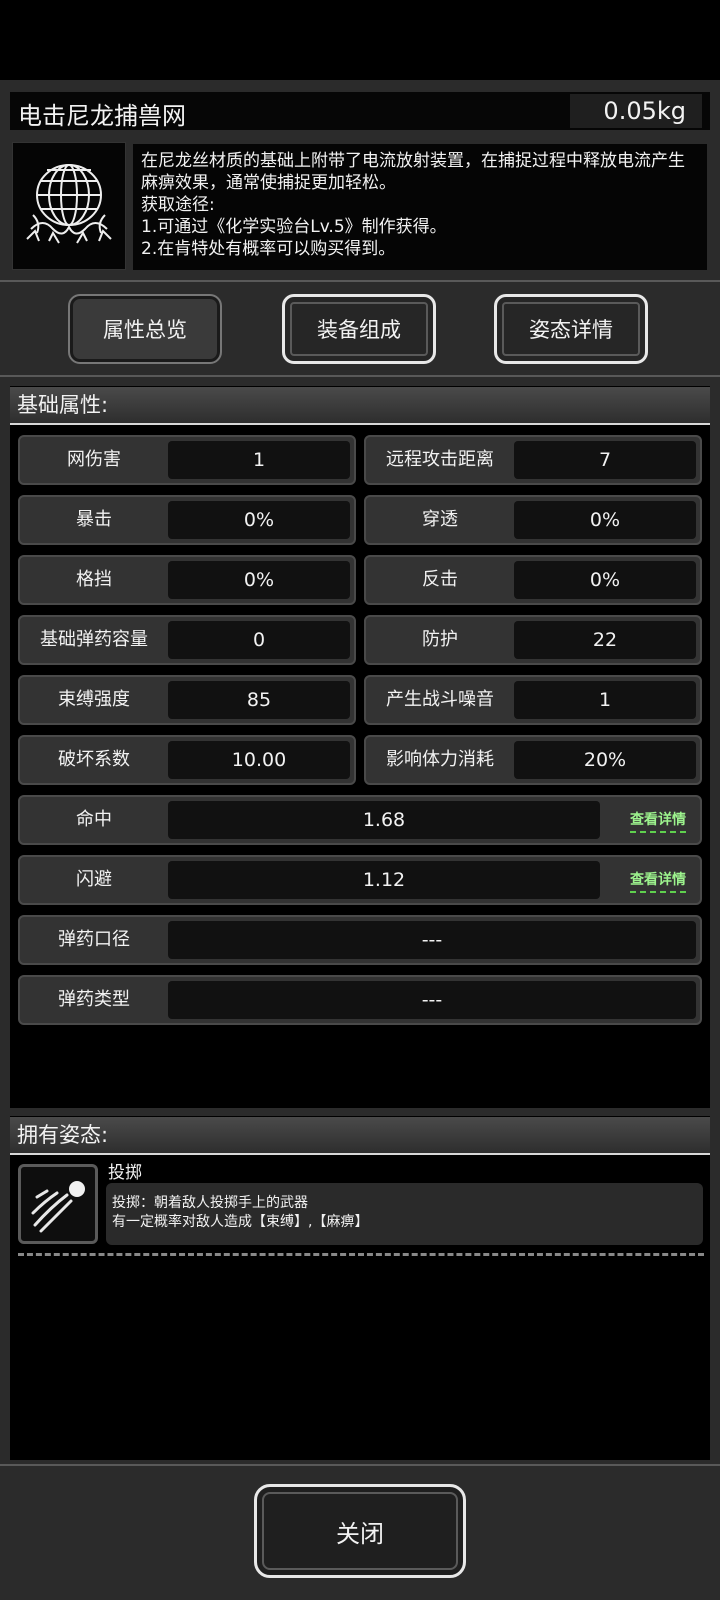 This screenshot has width=720, height=1600. Describe the element at coordinates (94, 579) in the screenshot. I see `attr-label: 格挡` at that location.